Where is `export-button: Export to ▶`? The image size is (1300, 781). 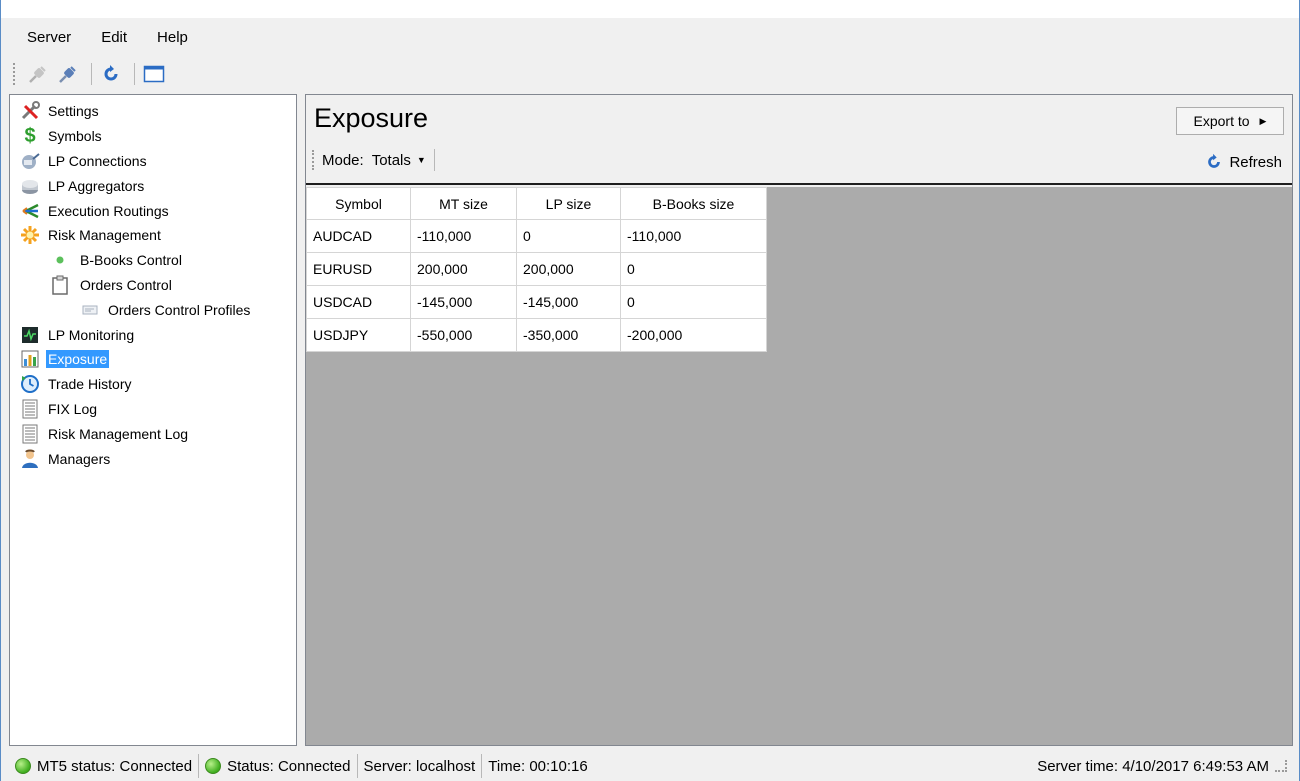
export-button: Export to ▶ is located at coordinates (1230, 121).